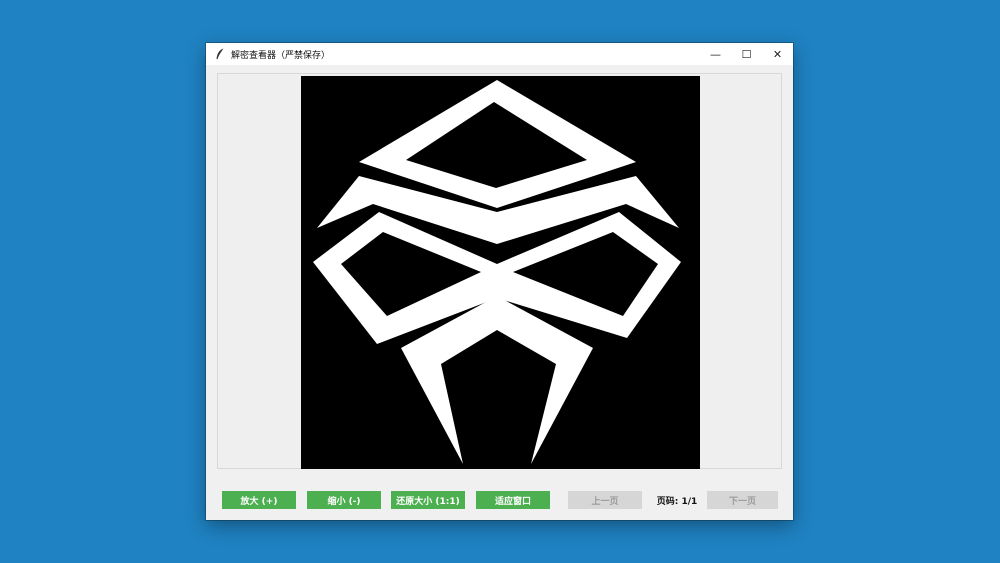  Describe the element at coordinates (513, 500) in the screenshot. I see `fit-window-button: 适应窗口` at that location.